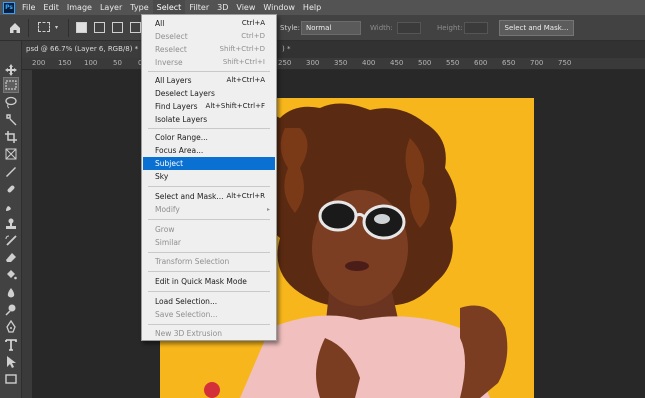  I want to click on menu-item-deselect: Deselect Ctrl+D, so click(209, 36).